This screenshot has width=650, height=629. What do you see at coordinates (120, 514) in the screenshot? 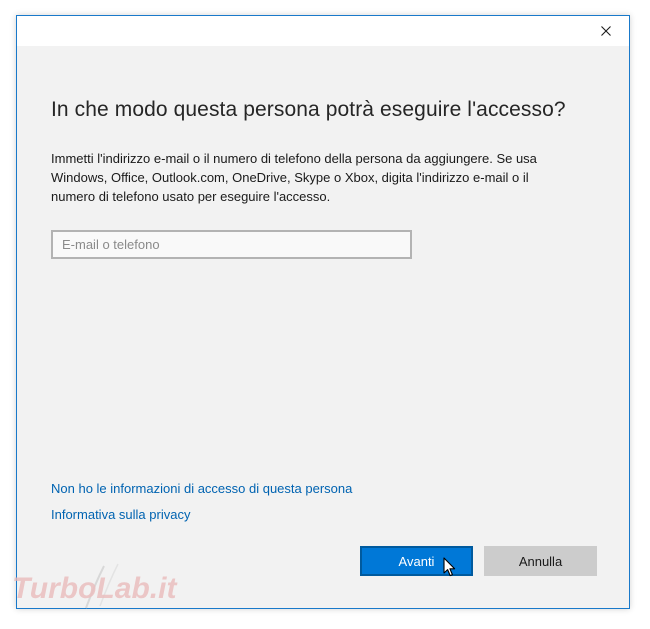
I see `privacy-statement-link: Informativa sulla privacy` at bounding box center [120, 514].